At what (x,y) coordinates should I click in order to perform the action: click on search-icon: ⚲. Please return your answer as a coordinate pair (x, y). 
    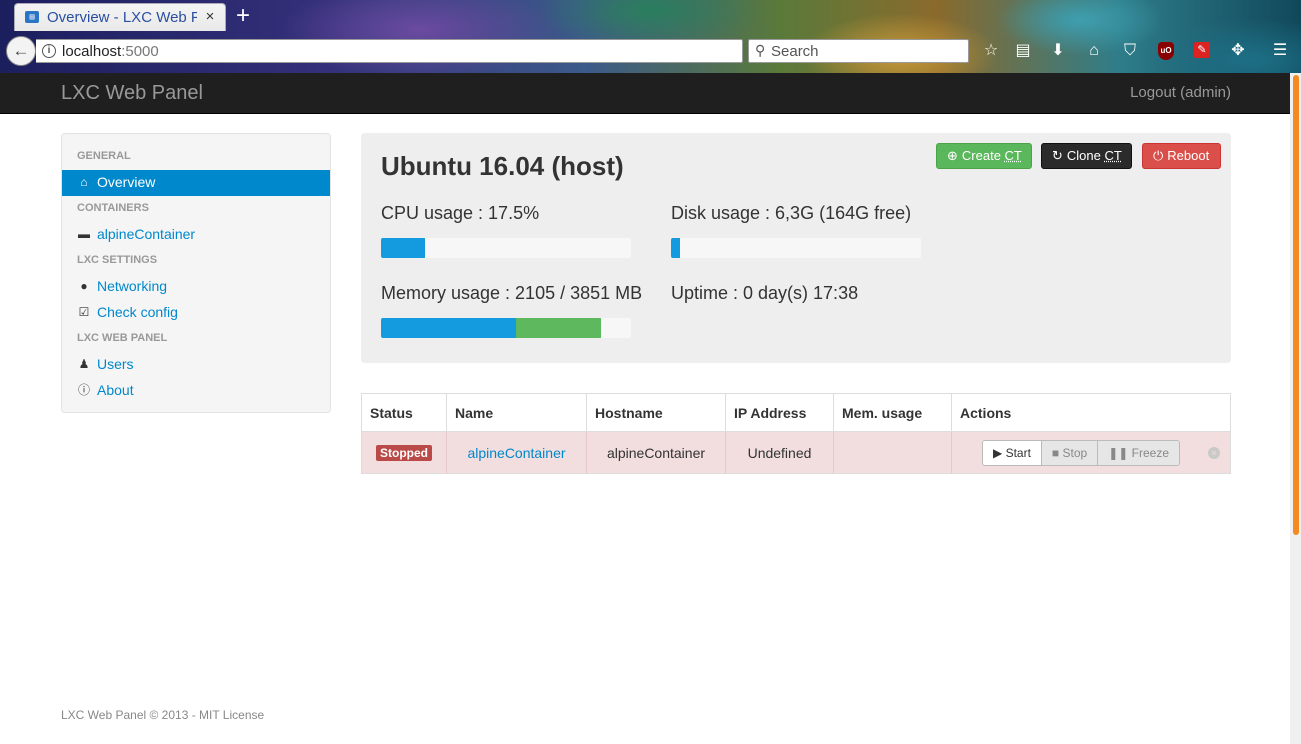
    Looking at the image, I should click on (760, 50).